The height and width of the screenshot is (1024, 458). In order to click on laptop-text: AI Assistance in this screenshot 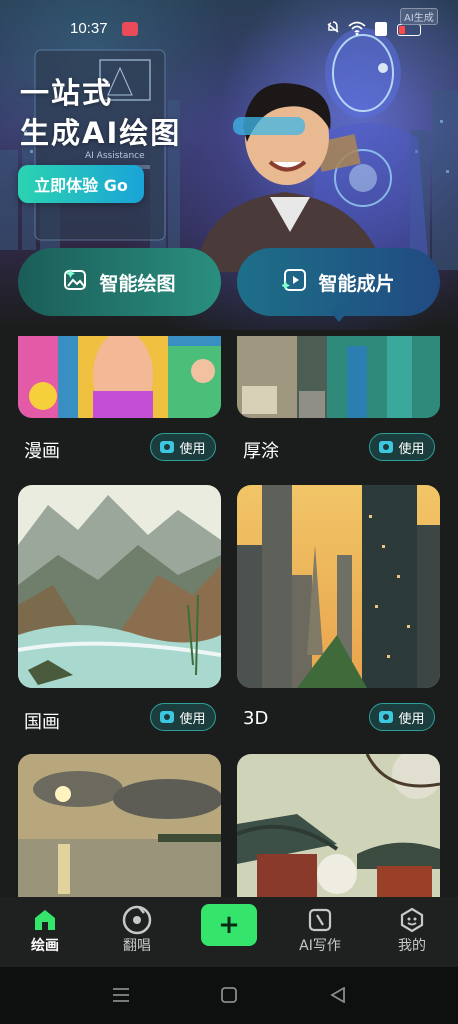, I will do `click(115, 156)`.